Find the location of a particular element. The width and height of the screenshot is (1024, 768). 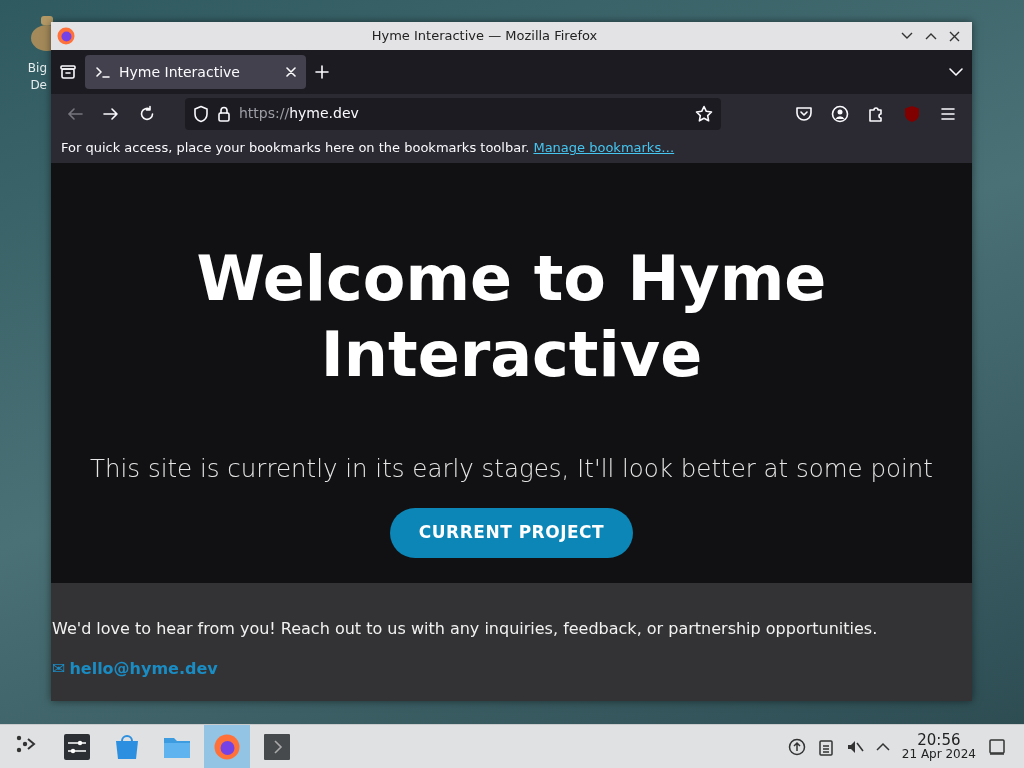

pocket-icon is located at coordinates (804, 113).